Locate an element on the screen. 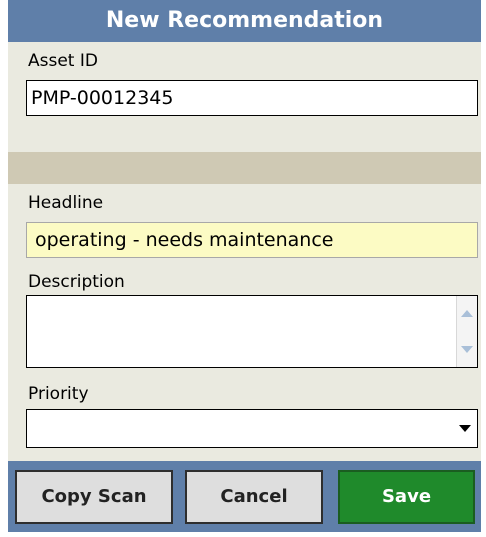 This screenshot has height=537, width=486. description-scrollbar is located at coordinates (466, 331).